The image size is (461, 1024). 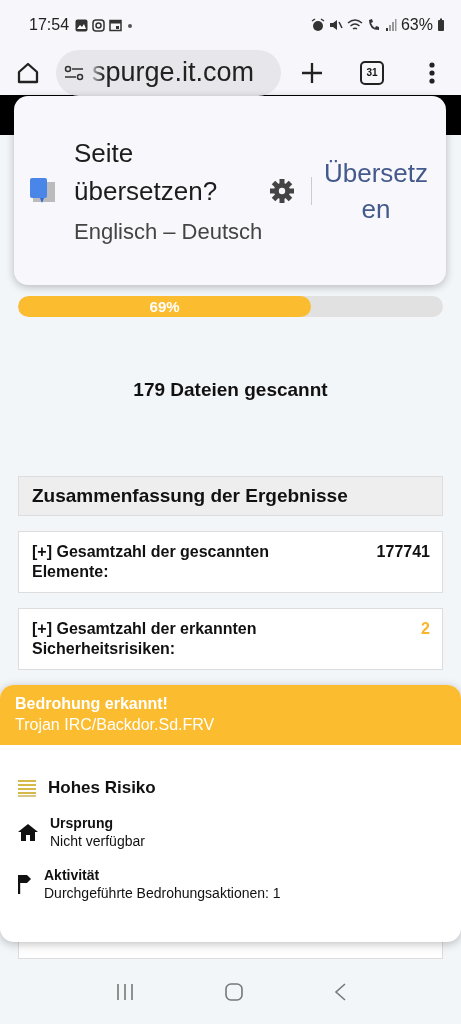 I want to click on home-button-icon, so click(x=233, y=992).